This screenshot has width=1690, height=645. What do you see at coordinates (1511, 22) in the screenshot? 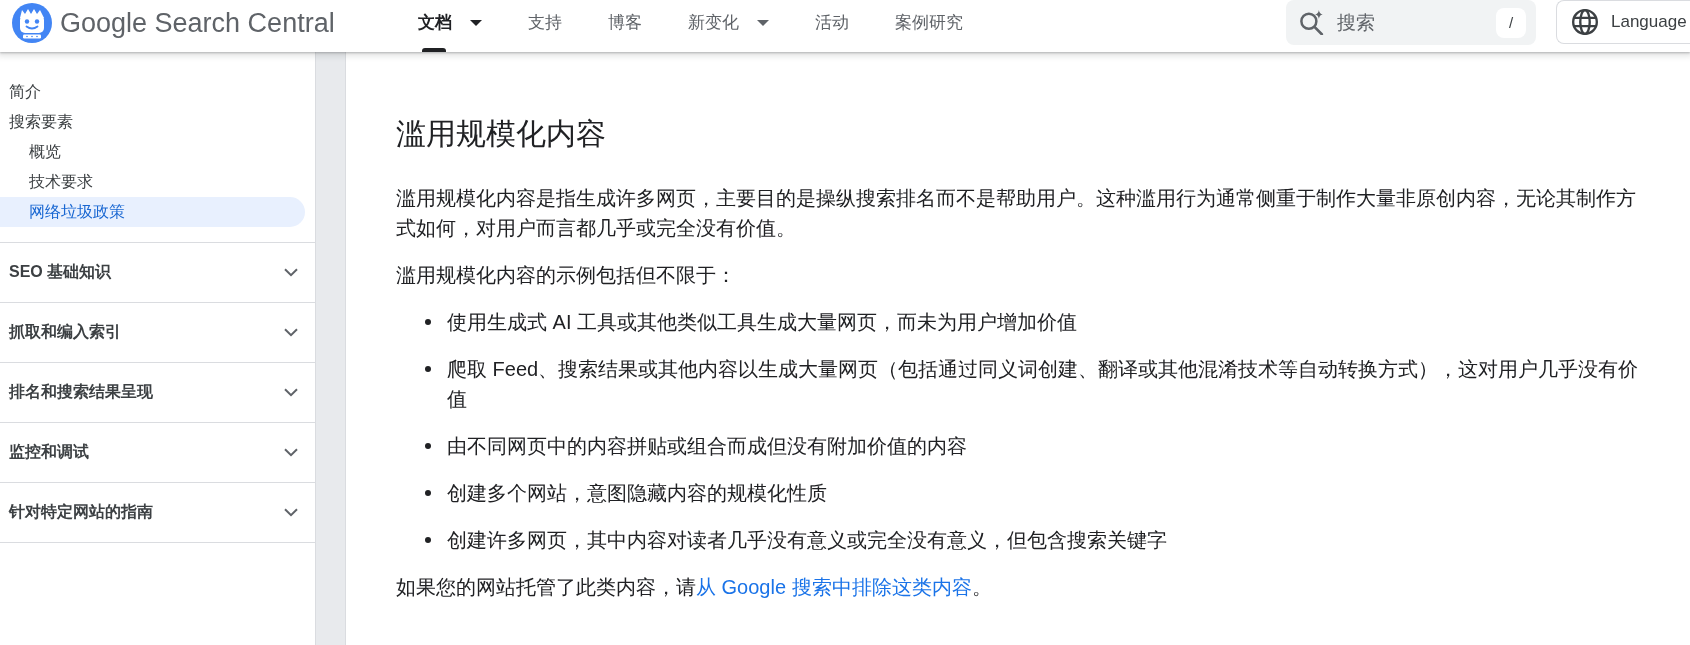
I see `shortcut-key: /` at bounding box center [1511, 22].